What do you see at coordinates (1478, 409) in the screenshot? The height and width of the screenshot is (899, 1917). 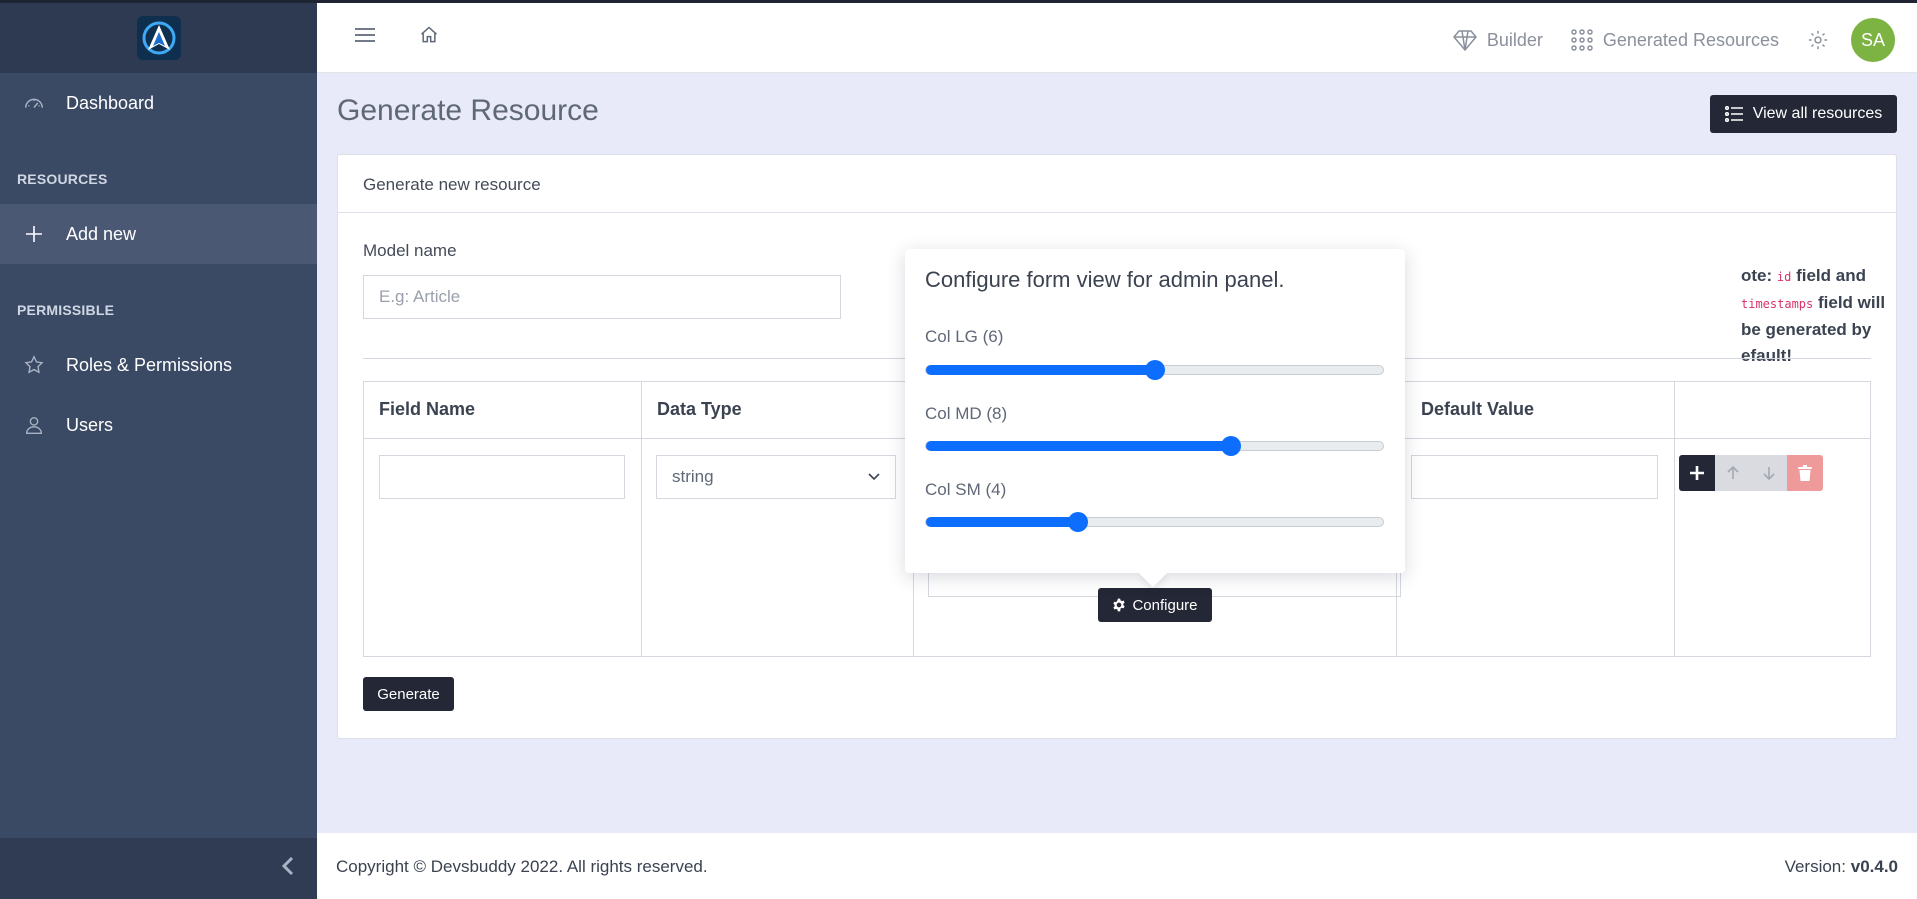 I see `header-default-value: Default Value` at bounding box center [1478, 409].